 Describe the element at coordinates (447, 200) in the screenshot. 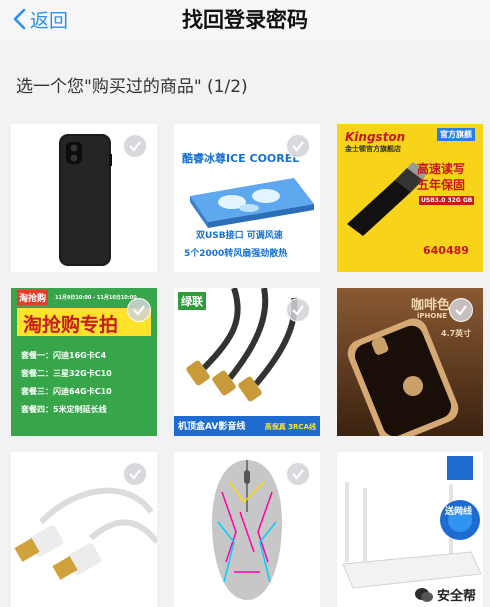

I see `kingston-model: USB3.0 32G GB` at that location.